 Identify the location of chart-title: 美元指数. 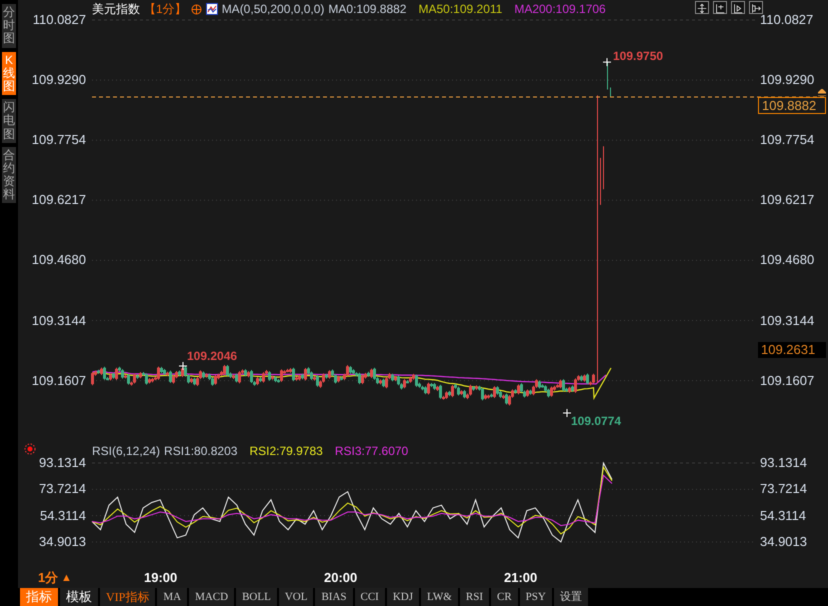
(116, 9).